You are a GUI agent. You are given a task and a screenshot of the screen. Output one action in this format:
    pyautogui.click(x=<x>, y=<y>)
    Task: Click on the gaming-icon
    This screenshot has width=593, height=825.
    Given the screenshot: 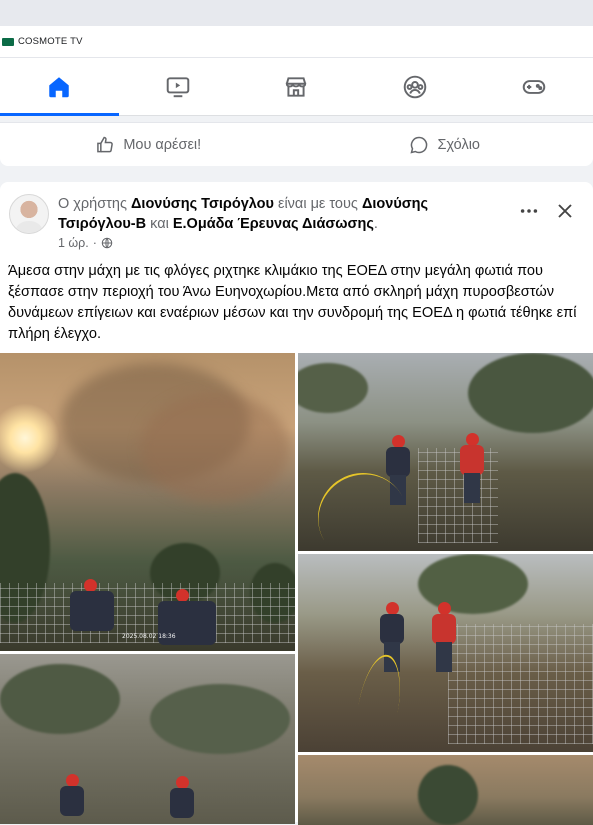 What is the action you would take?
    pyautogui.click(x=534, y=87)
    